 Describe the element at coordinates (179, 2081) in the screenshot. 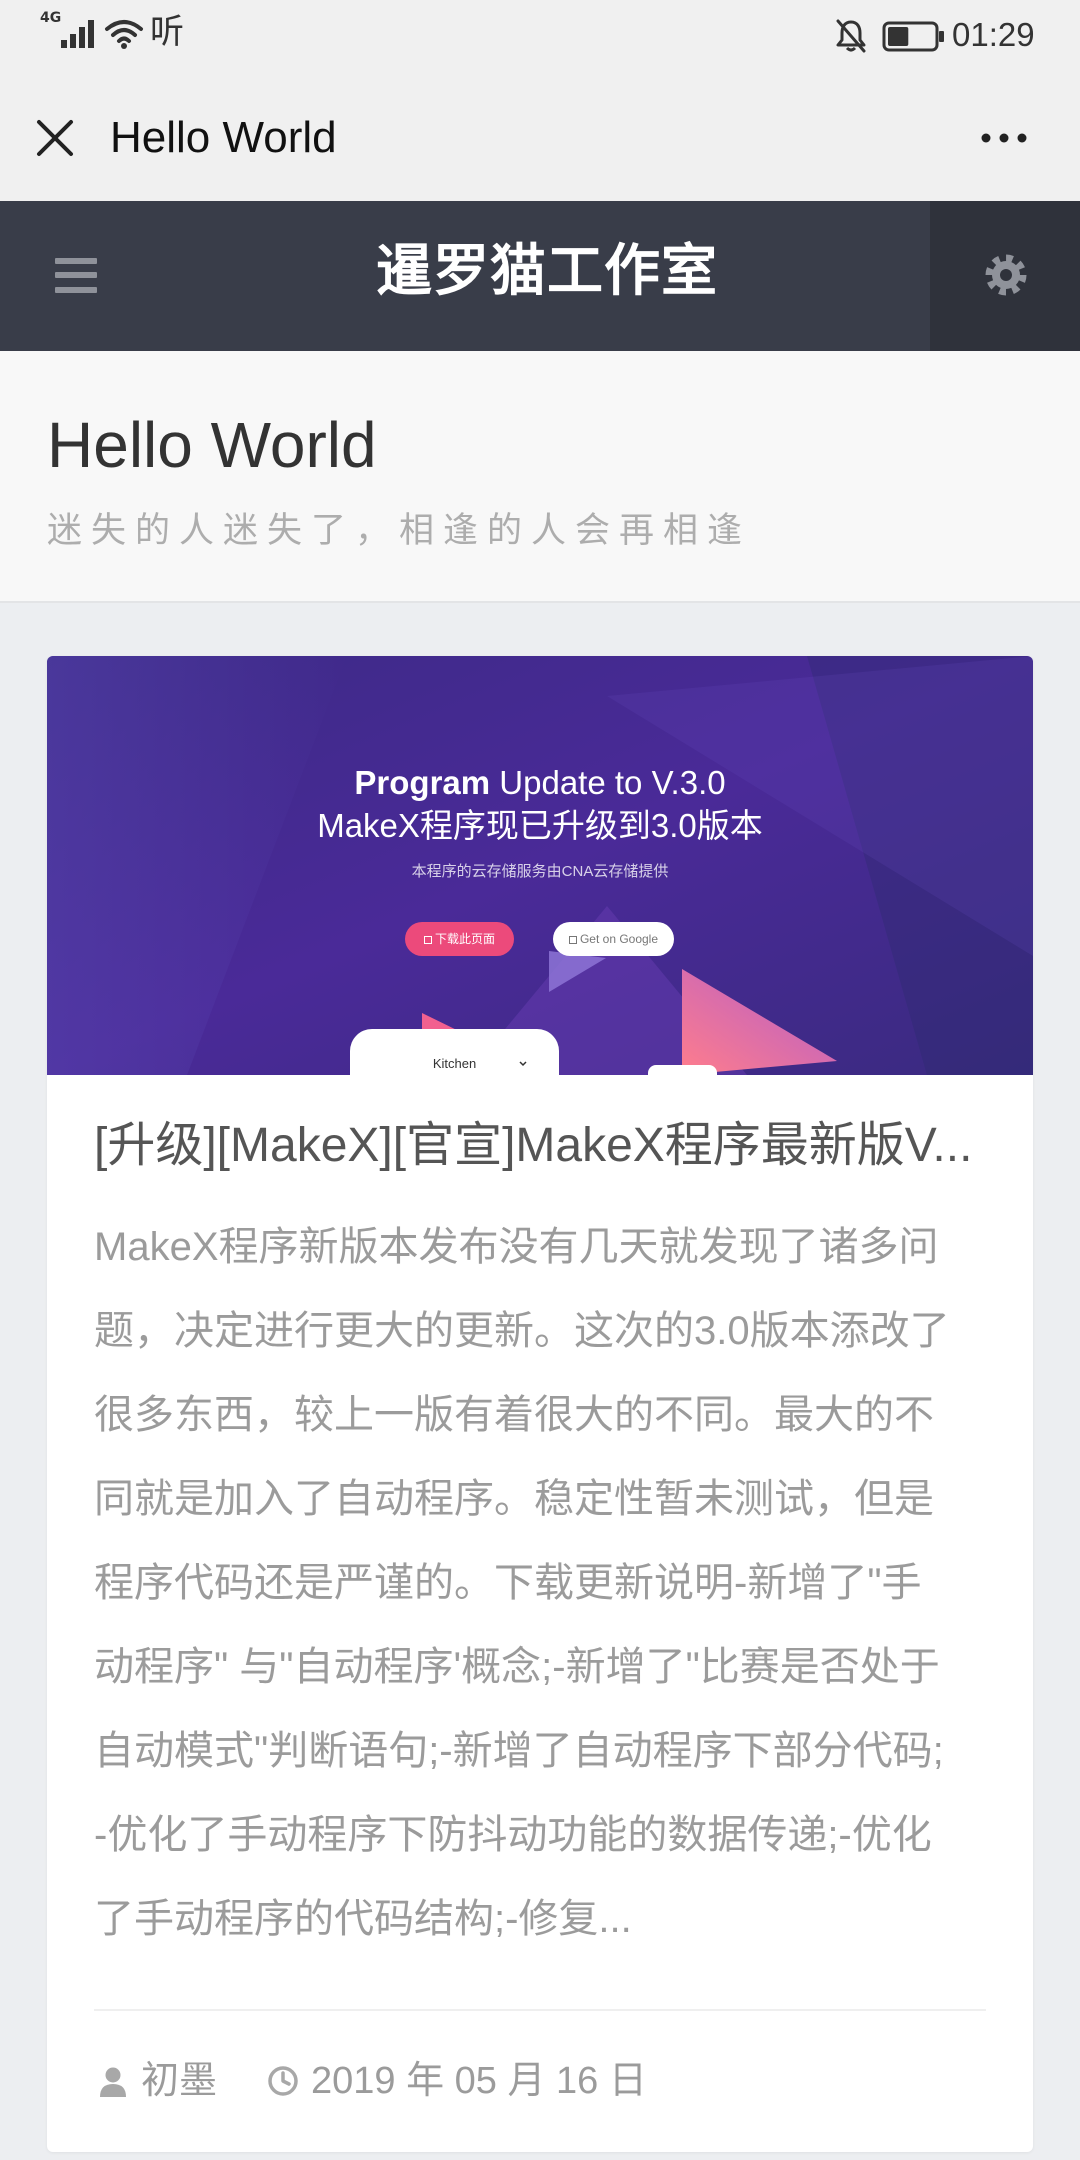

I see `post-author: 初墨` at that location.